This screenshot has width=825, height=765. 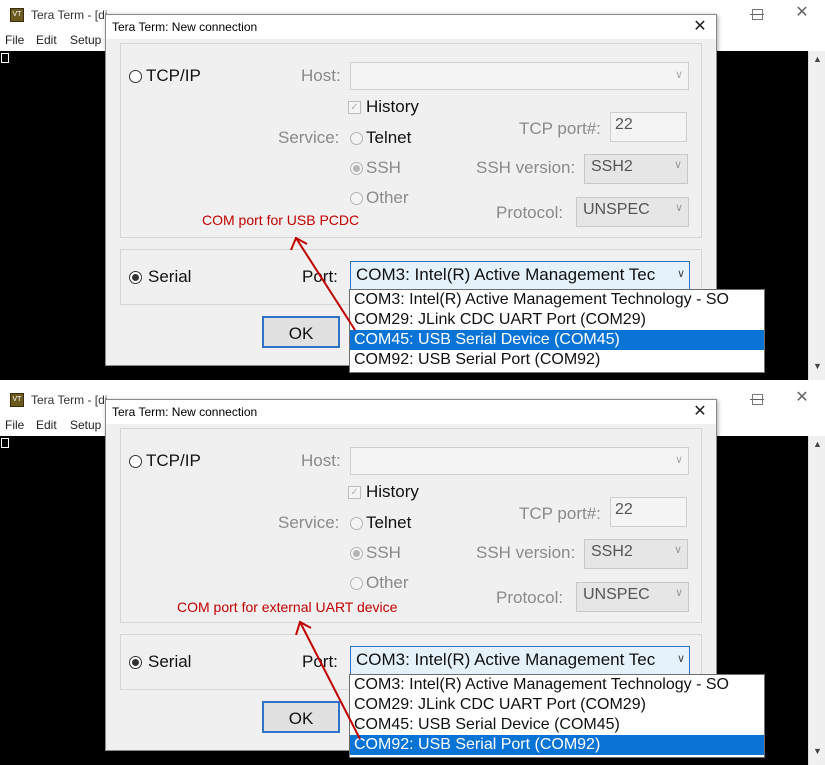 What do you see at coordinates (557, 725) in the screenshot?
I see `port-option: COM45: USB Serial Device (COM45)` at bounding box center [557, 725].